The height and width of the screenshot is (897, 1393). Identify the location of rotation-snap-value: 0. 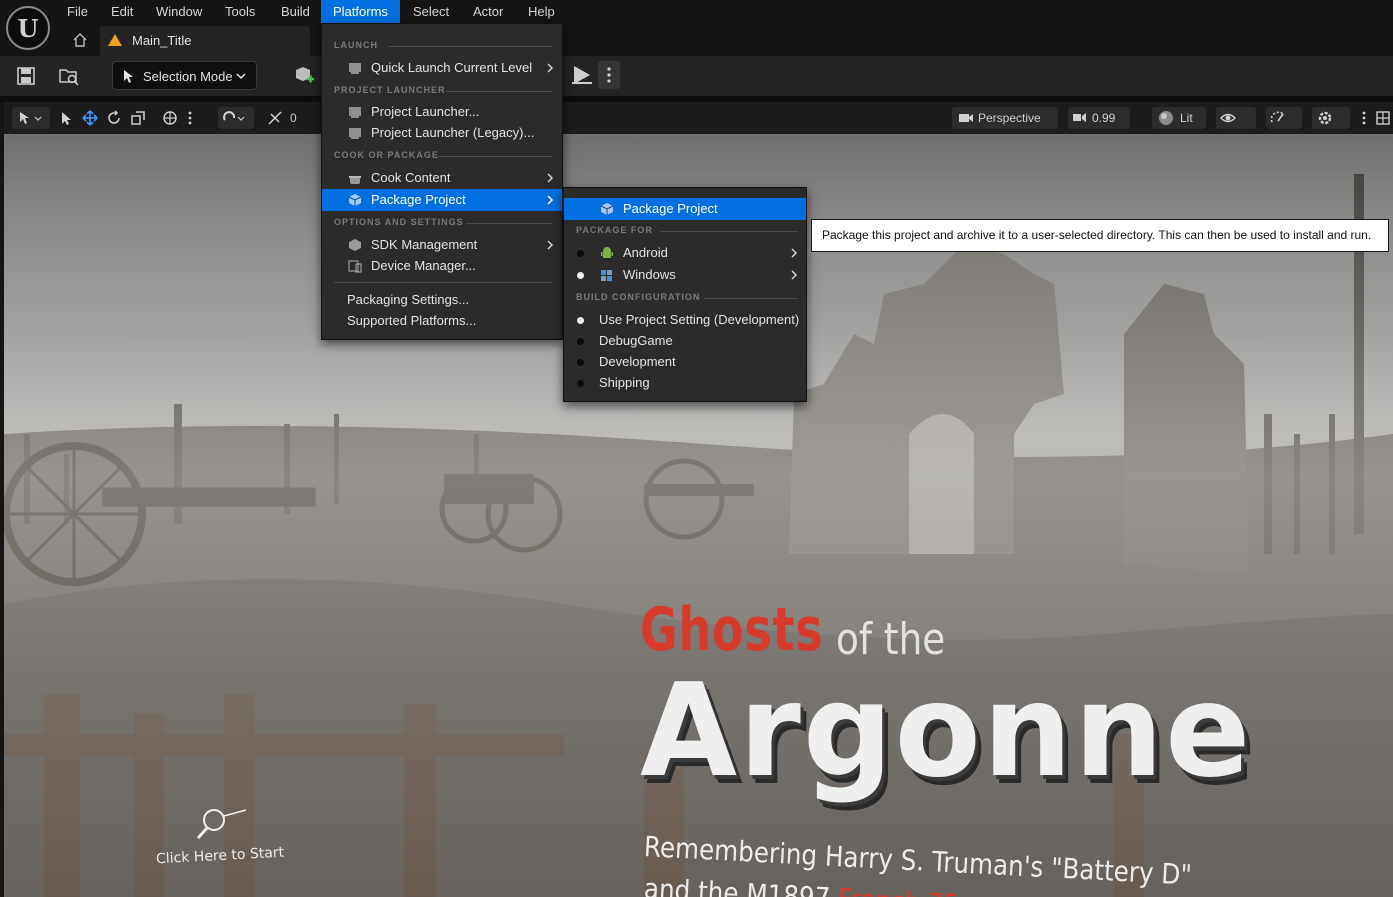
(293, 118).